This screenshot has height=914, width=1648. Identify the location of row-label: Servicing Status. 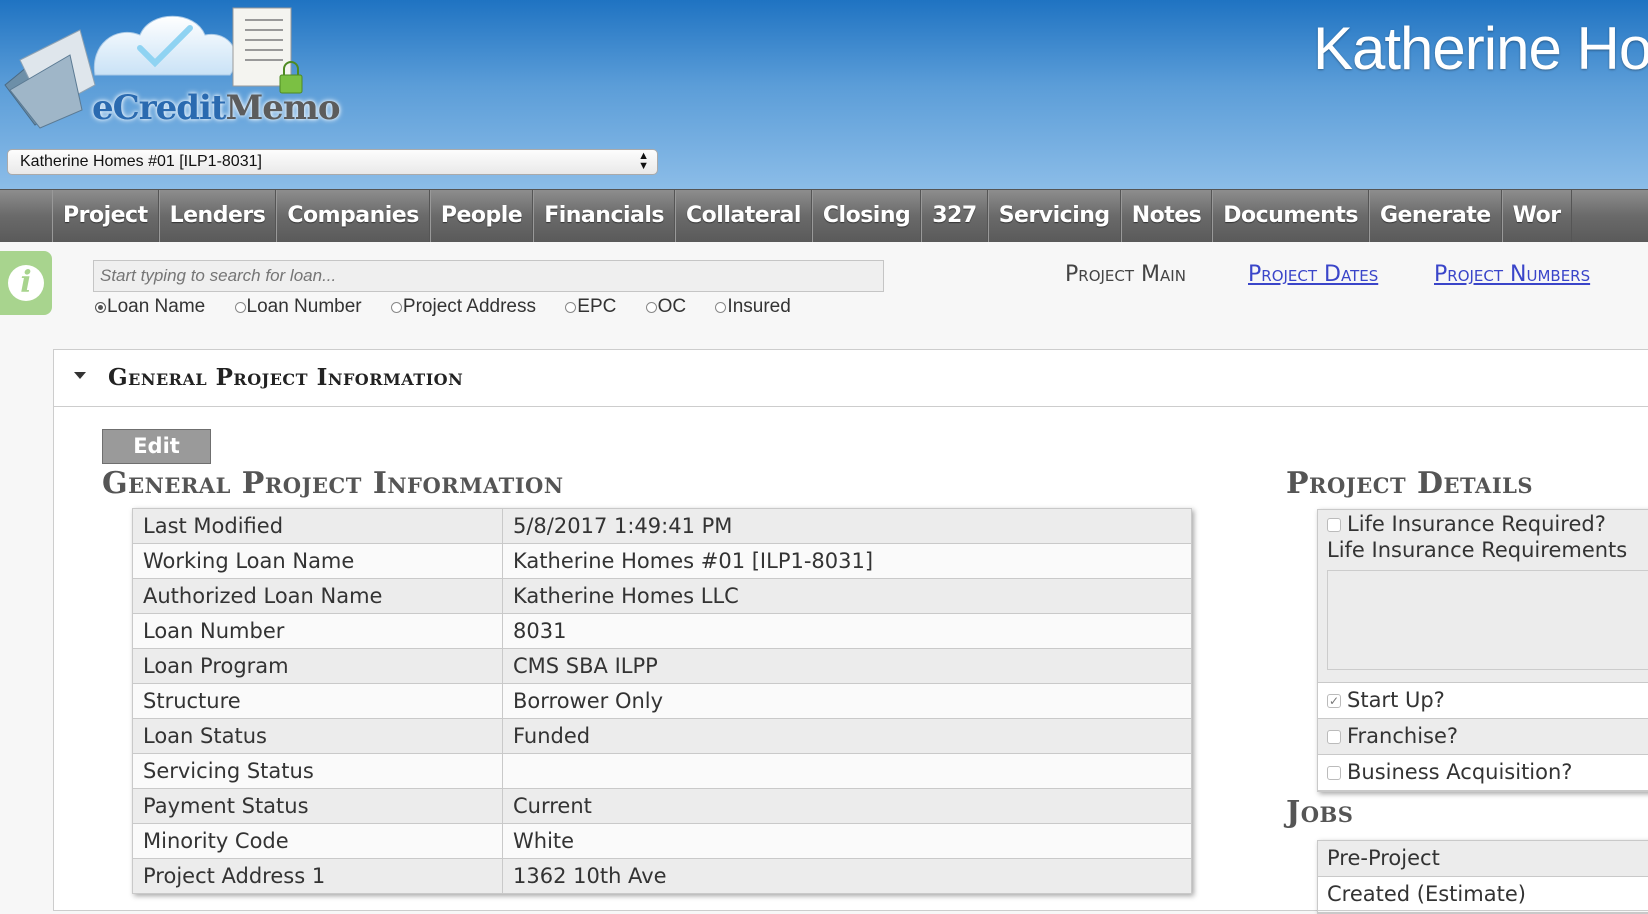
(317, 771).